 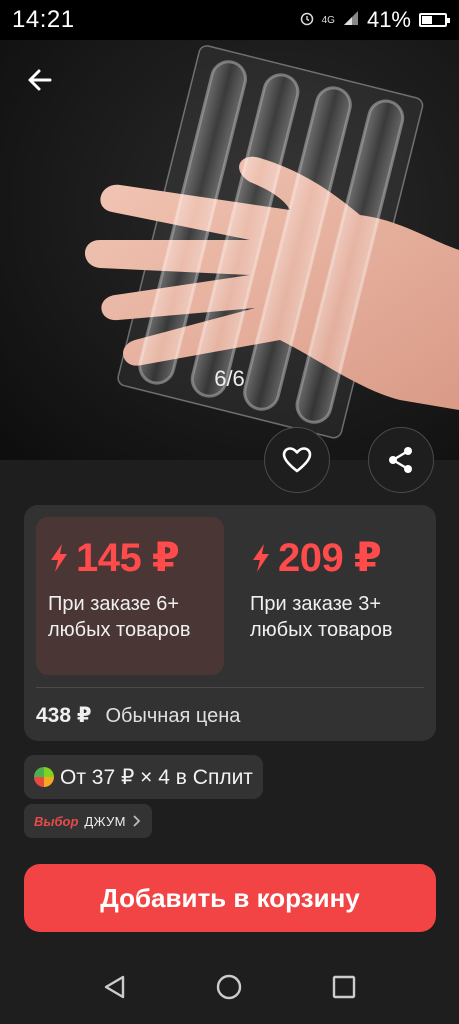 I want to click on price-tier-6plus: 145 ₽ При заказе 6+ любых товаров, so click(x=130, y=596).